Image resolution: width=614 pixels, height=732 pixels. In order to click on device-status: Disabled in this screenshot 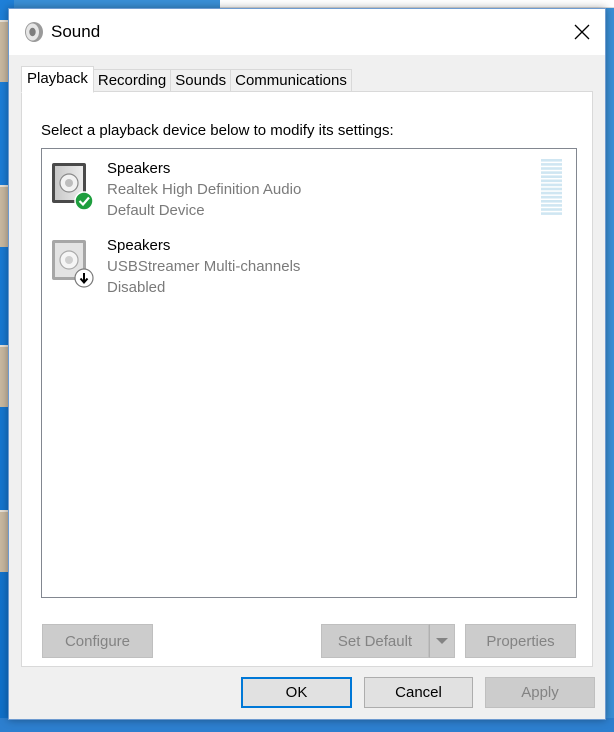, I will do `click(136, 287)`.